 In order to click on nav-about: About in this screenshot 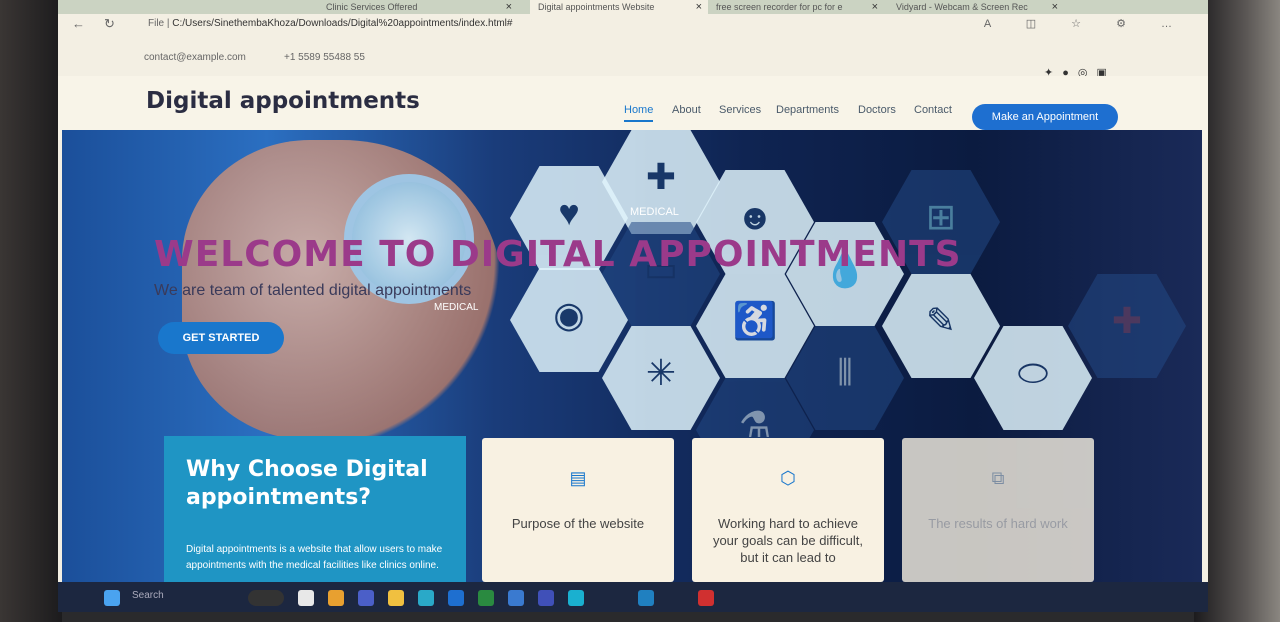, I will do `click(686, 110)`.